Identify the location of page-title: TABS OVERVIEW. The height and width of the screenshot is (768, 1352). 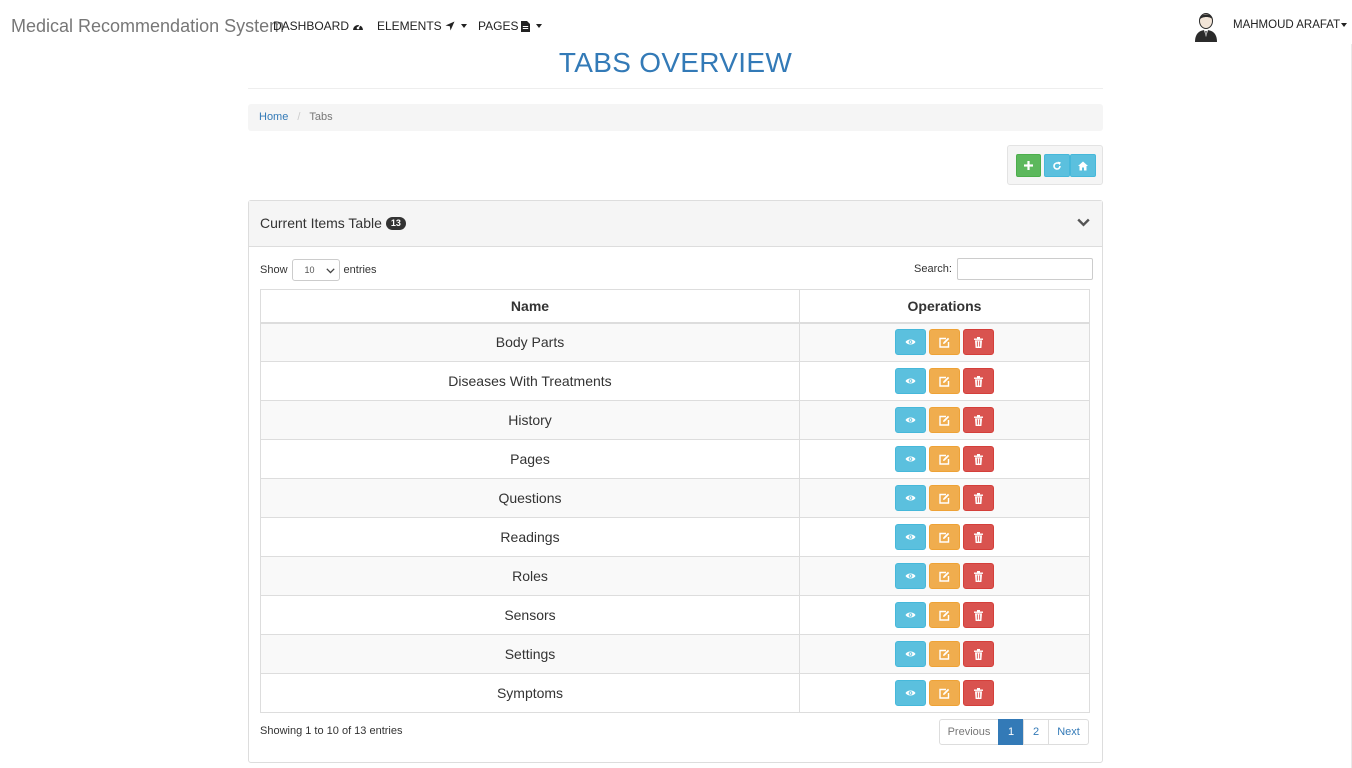
(675, 62).